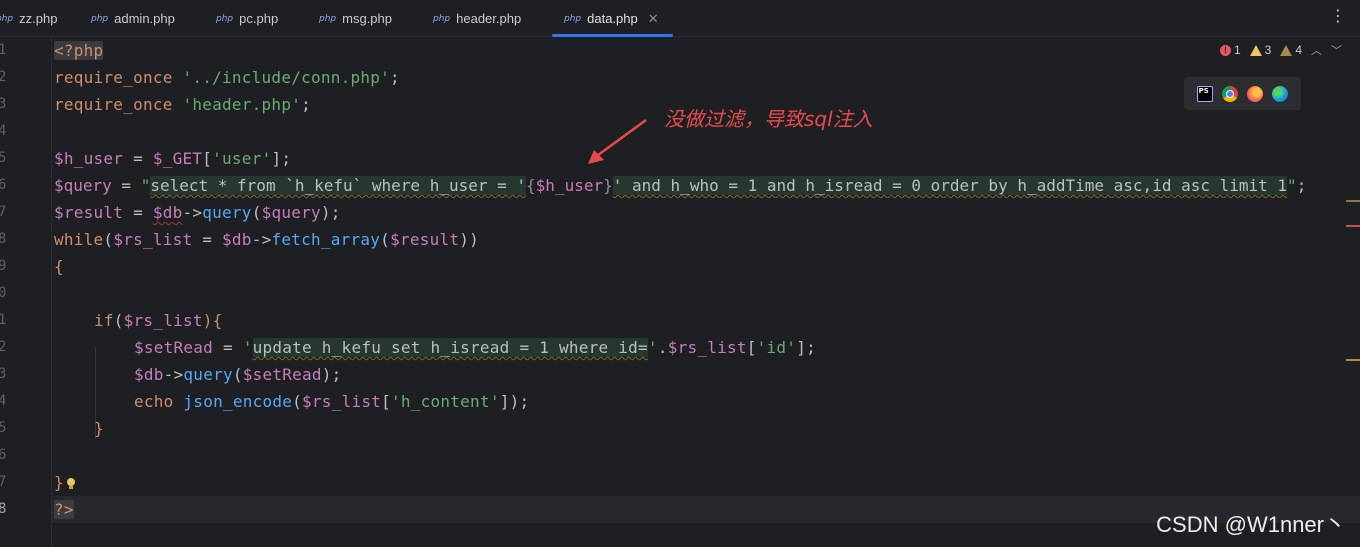 This screenshot has width=1360, height=547. Describe the element at coordinates (3, 185) in the screenshot. I see `line-number: 6` at that location.